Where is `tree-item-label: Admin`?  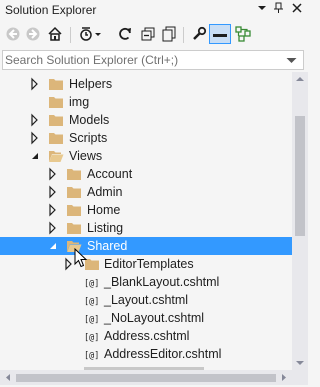 tree-item-label: Admin is located at coordinates (105, 192).